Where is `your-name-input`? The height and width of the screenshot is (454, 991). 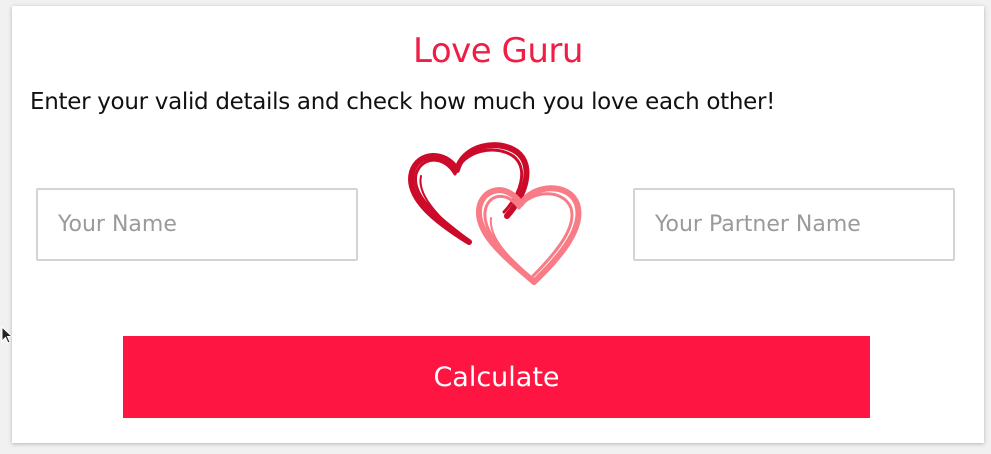
your-name-input is located at coordinates (197, 224).